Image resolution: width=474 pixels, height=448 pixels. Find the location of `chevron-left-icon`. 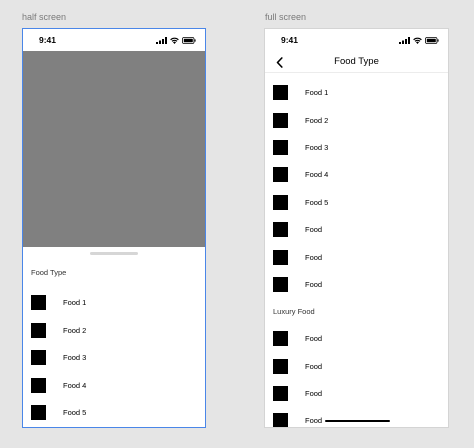

chevron-left-icon is located at coordinates (279, 62).